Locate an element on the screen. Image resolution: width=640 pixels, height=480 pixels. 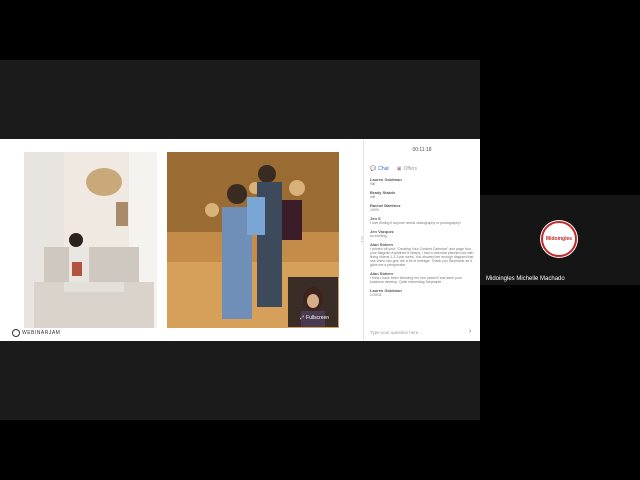
fullscreen-label: Fullscreen is located at coordinates (318, 318).